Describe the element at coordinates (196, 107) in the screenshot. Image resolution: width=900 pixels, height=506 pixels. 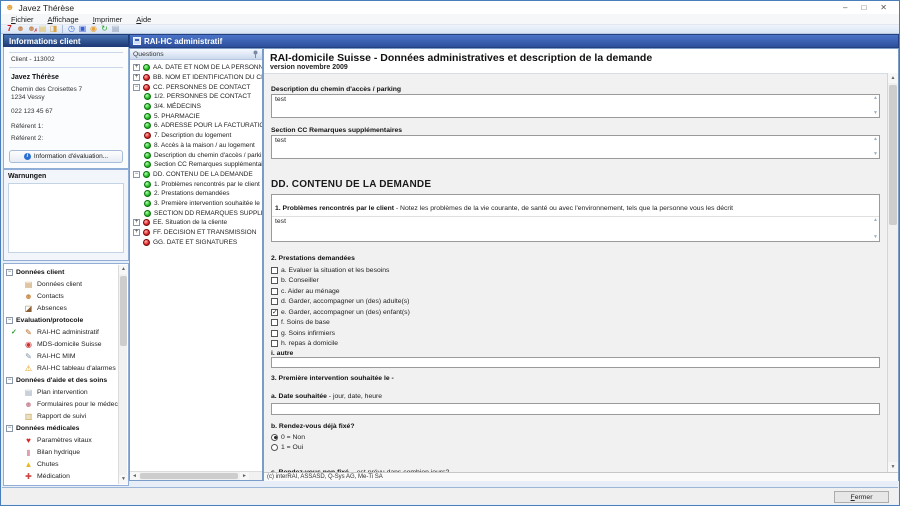
I see `tree-item-3-4-medecins: 3/4. MÉDECINS` at that location.